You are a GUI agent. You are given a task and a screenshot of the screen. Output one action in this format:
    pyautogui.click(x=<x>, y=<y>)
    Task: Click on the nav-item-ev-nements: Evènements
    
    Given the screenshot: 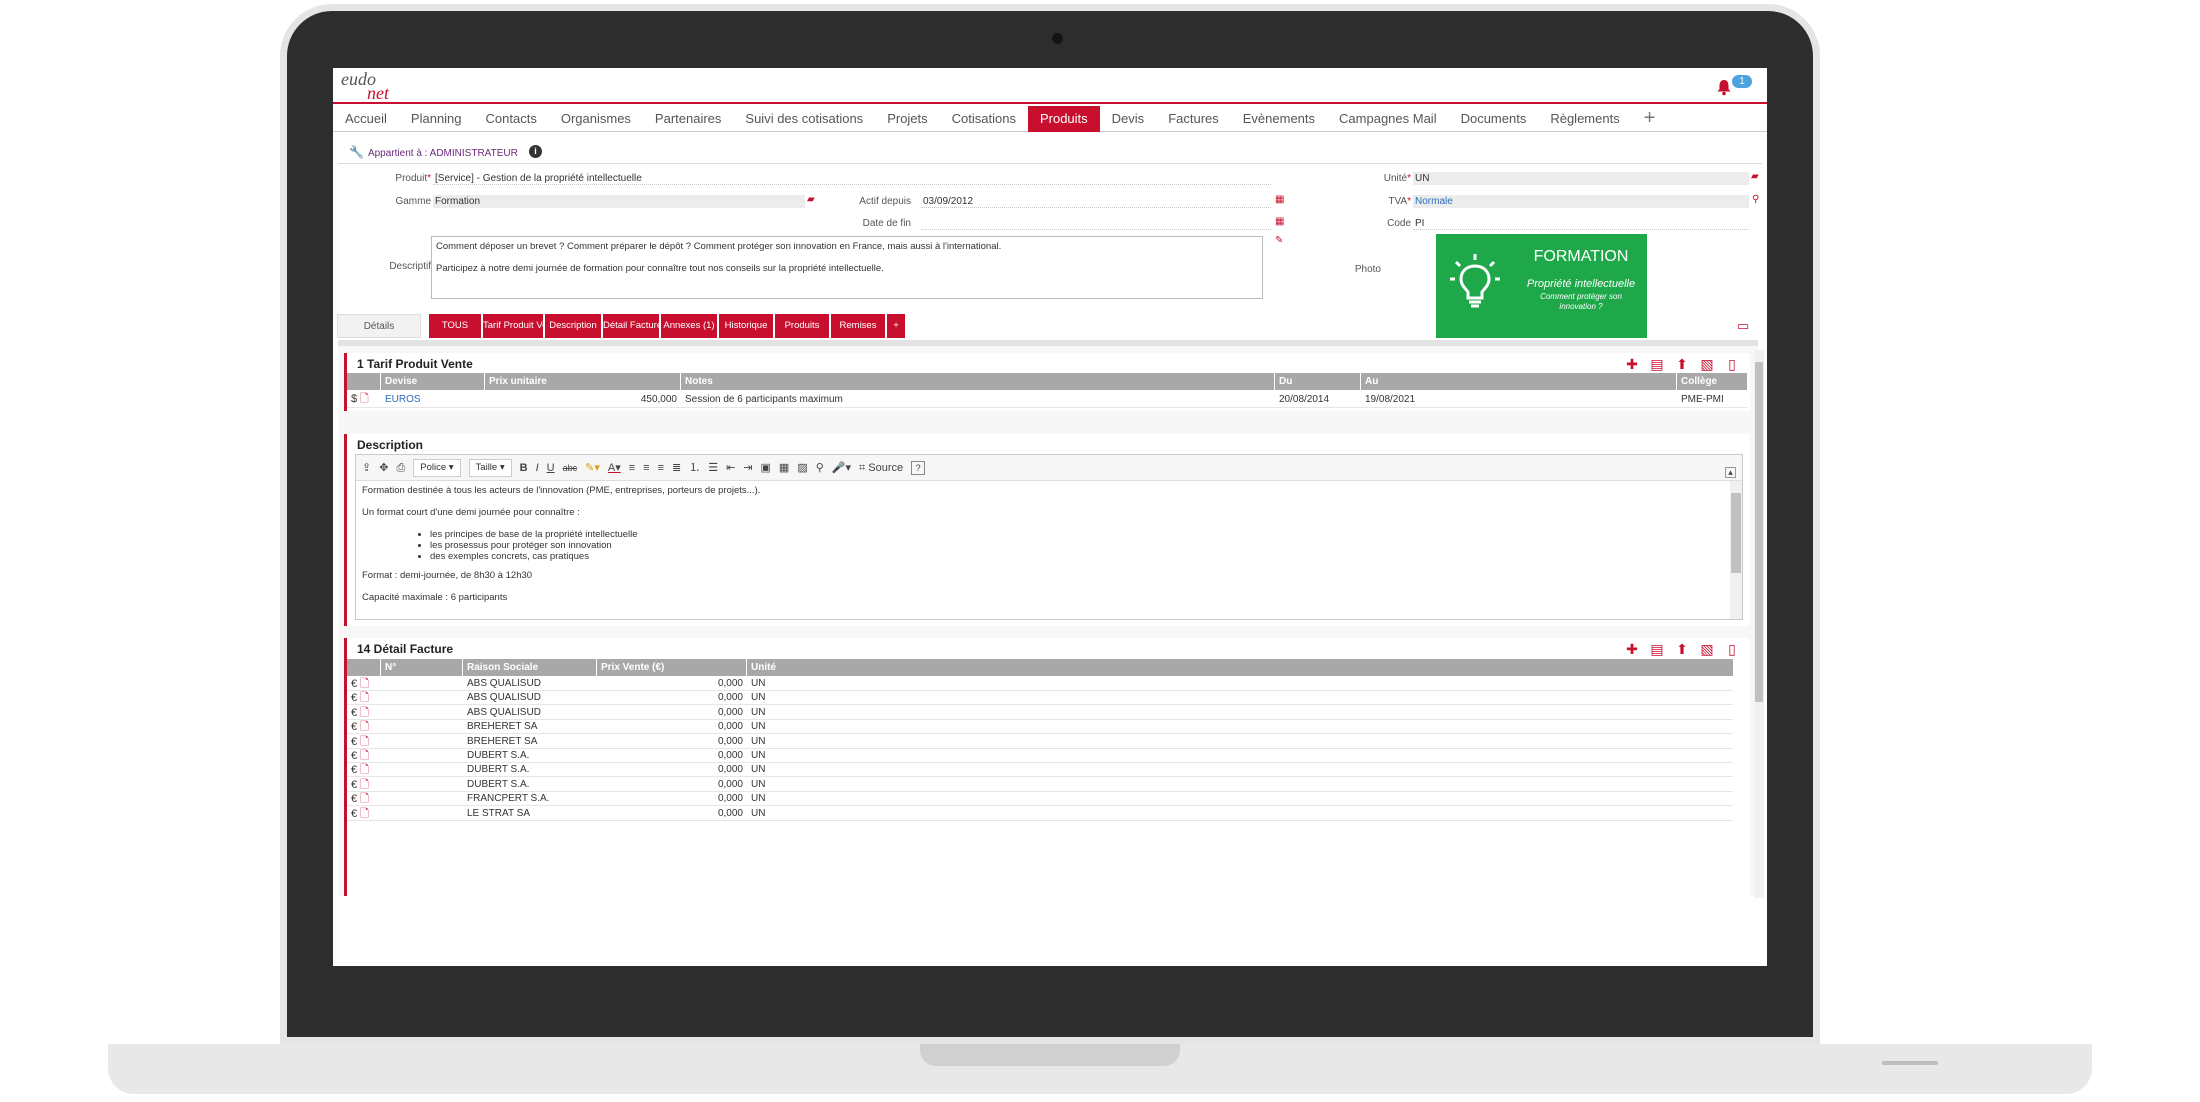 What is the action you would take?
    pyautogui.click(x=1279, y=119)
    